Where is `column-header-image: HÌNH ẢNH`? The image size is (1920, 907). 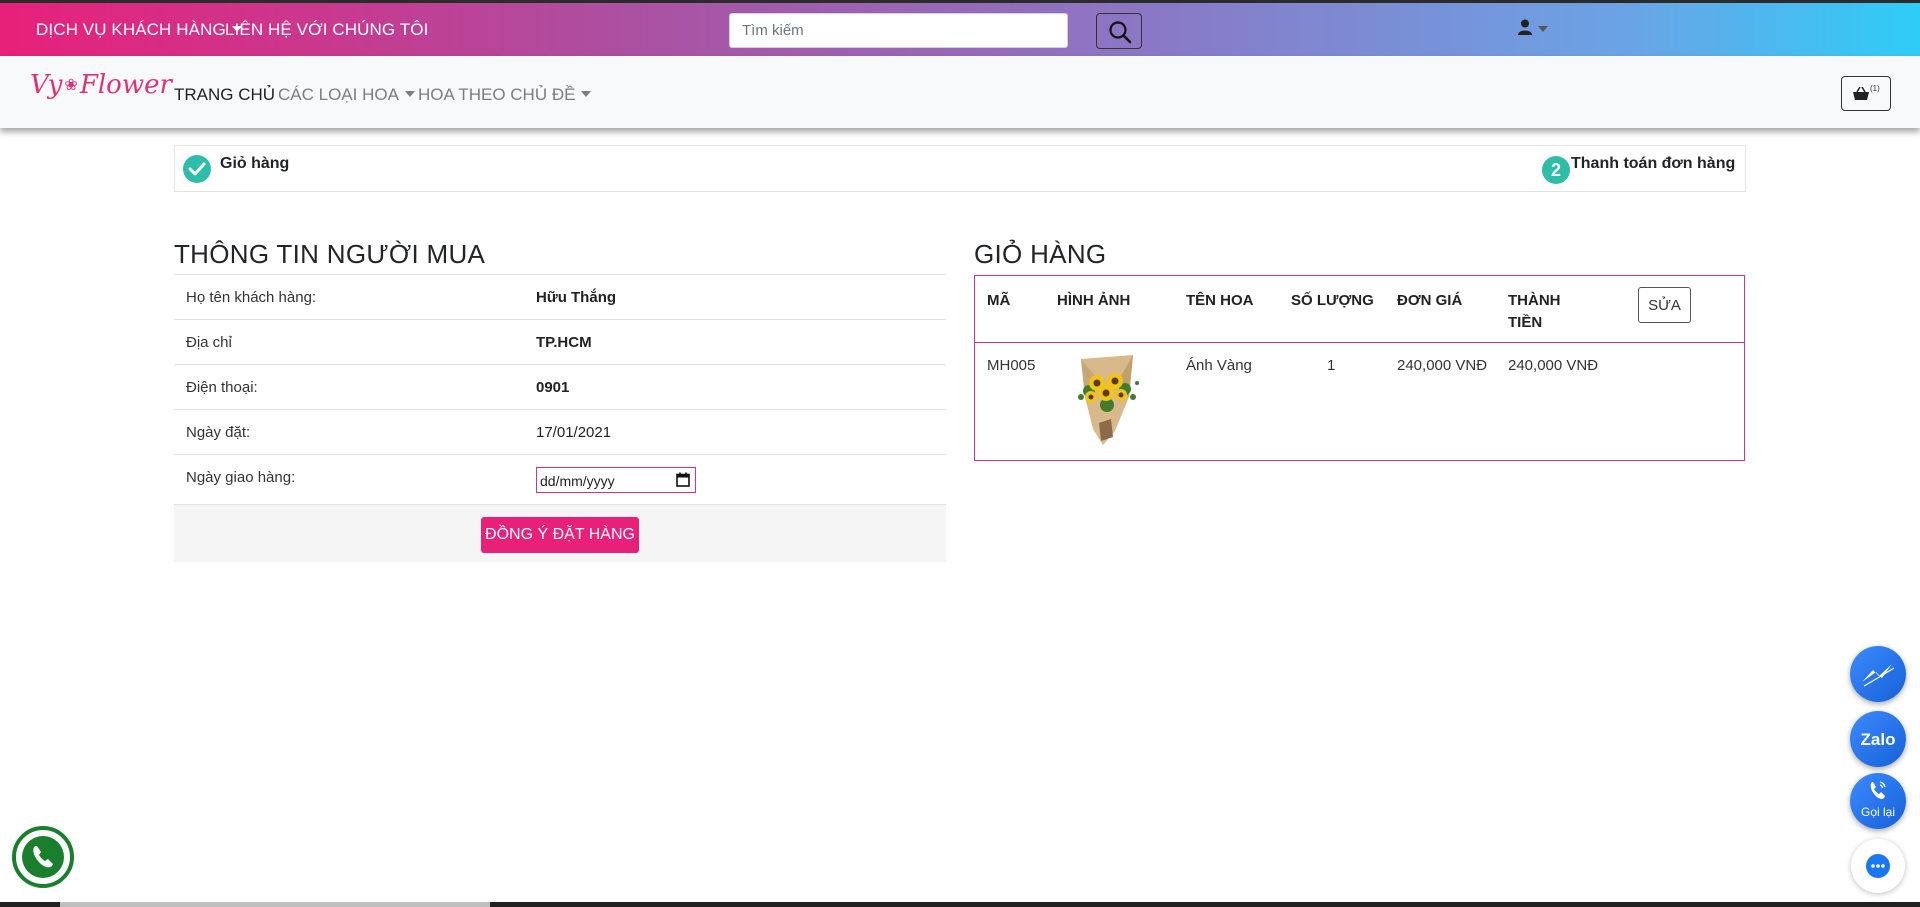
column-header-image: HÌNH ẢNH is located at coordinates (1094, 300).